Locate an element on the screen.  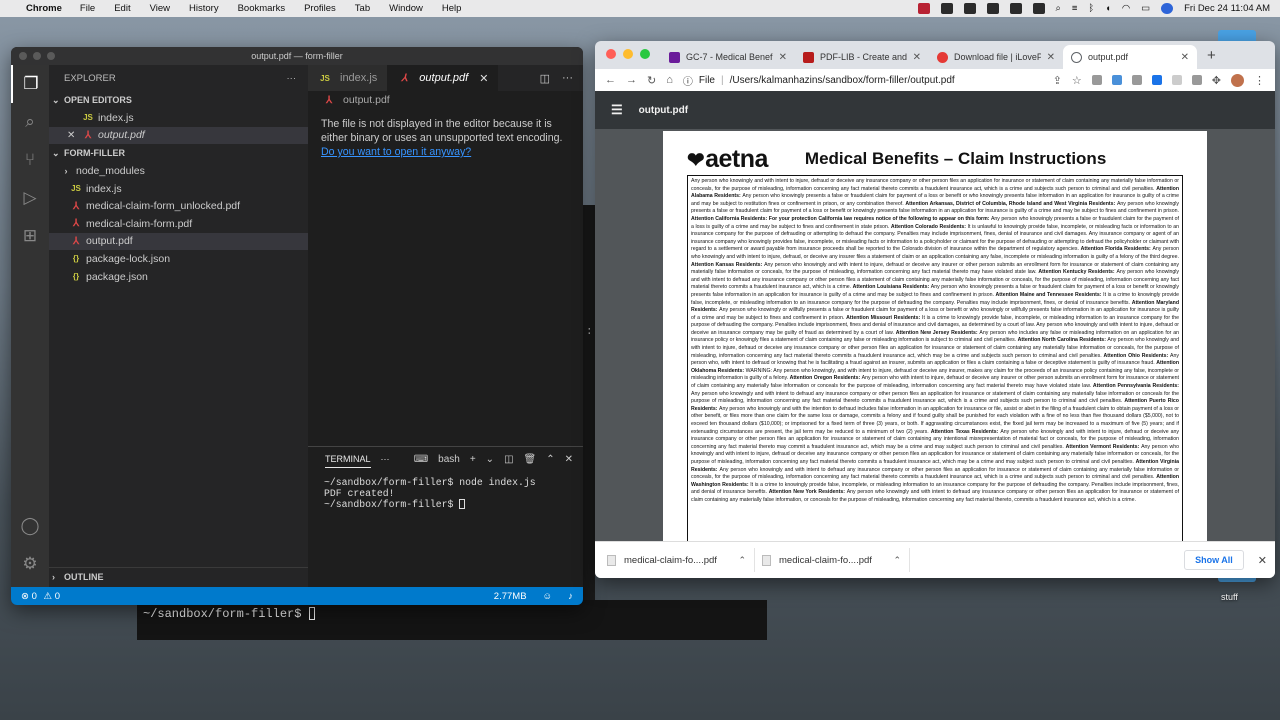
back-icon: ← is located at coordinates (610, 80).